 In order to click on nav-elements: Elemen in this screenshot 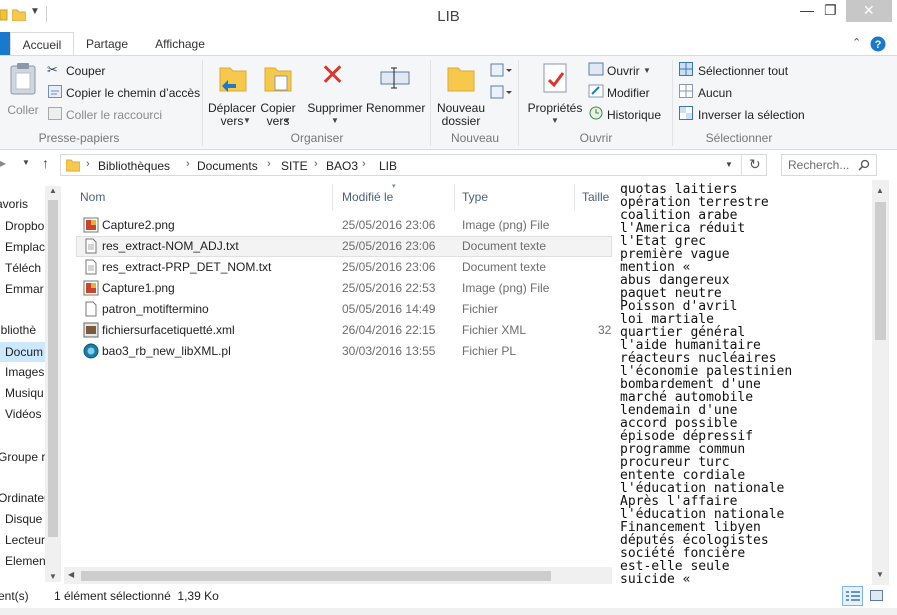, I will do `click(25, 561)`.